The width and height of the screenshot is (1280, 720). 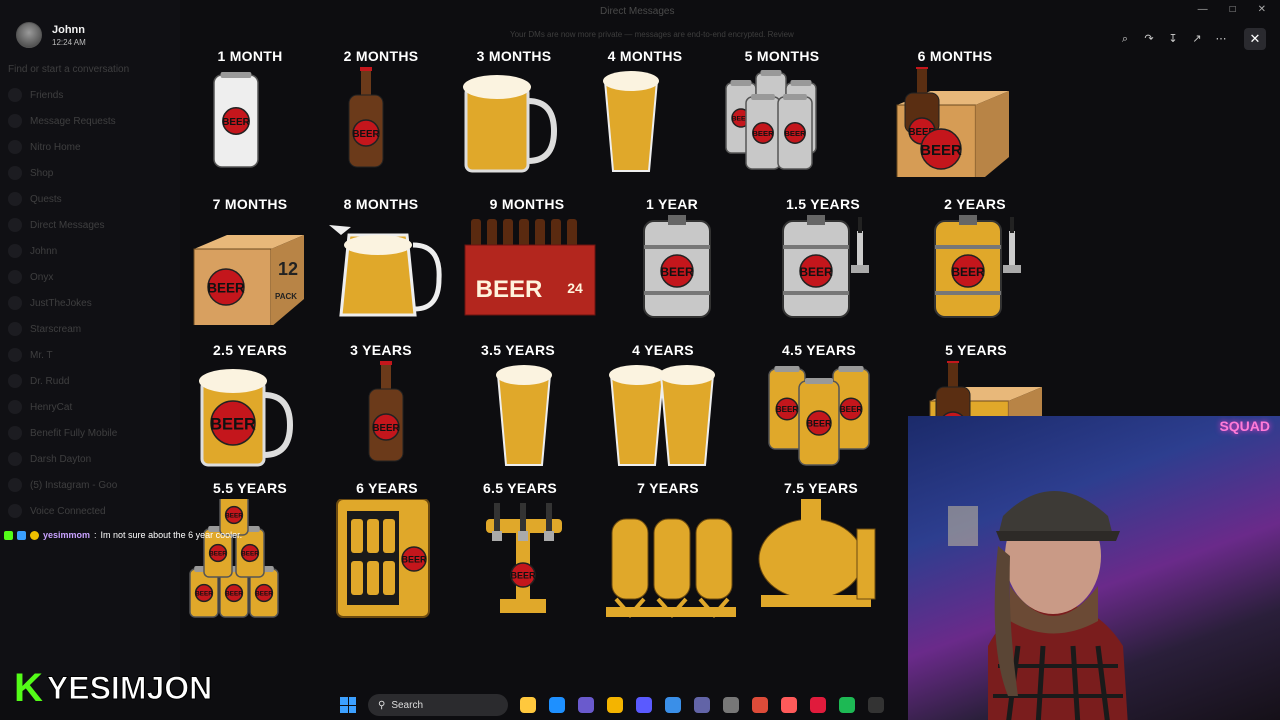 I want to click on milestone-label: 1 YEAR, so click(x=672, y=204).